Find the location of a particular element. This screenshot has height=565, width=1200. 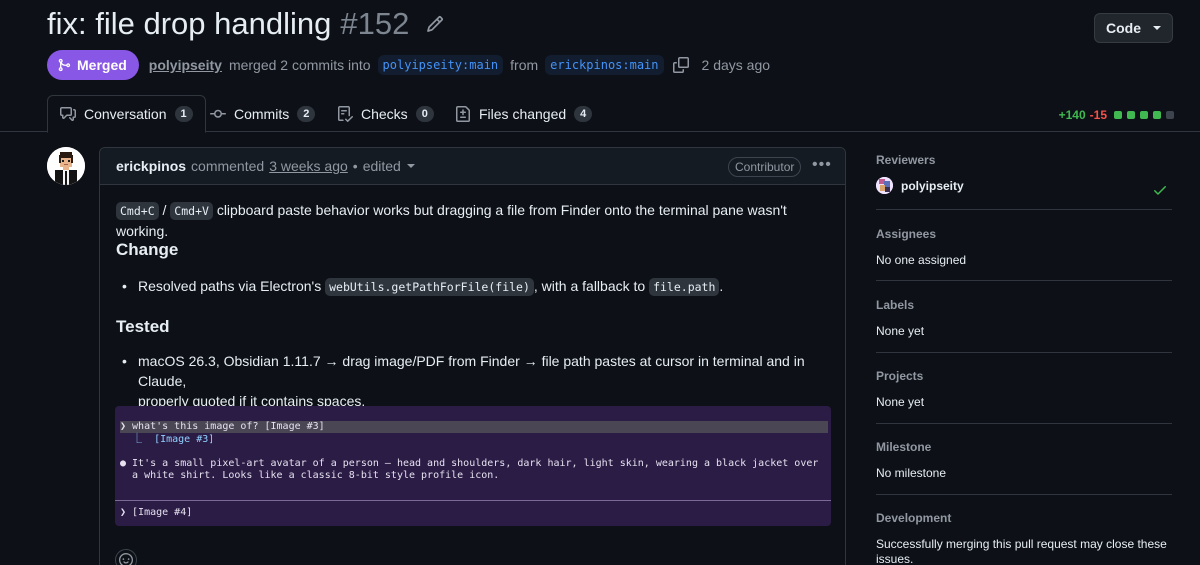

sidebar-reviewers: Reviewers polyipseity is located at coordinates (1024, 174).